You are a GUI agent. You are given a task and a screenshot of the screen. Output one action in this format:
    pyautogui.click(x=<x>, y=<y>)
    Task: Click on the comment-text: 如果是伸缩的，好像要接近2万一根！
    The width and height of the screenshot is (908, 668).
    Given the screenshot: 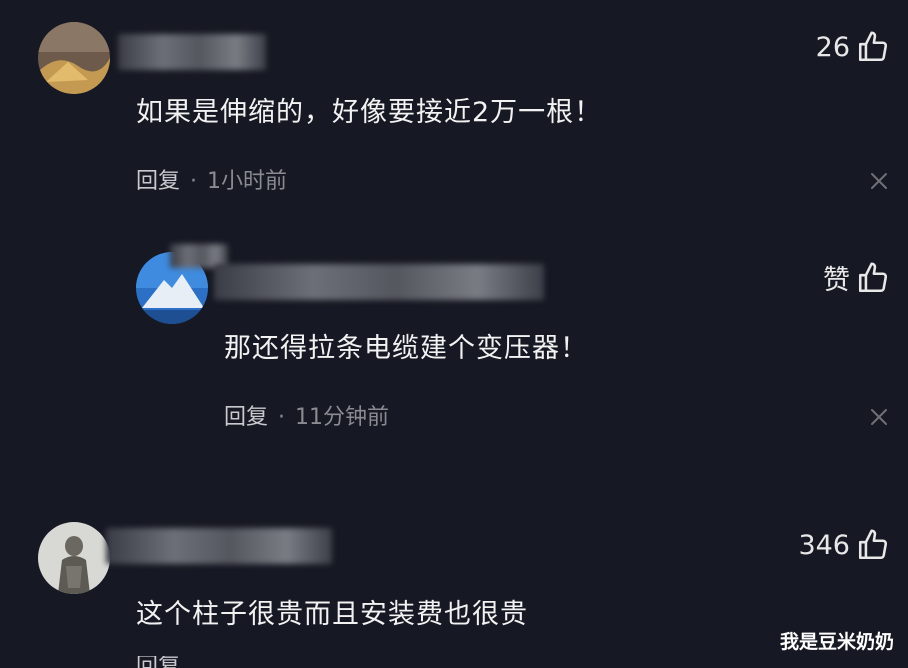 What is the action you would take?
    pyautogui.click(x=369, y=112)
    